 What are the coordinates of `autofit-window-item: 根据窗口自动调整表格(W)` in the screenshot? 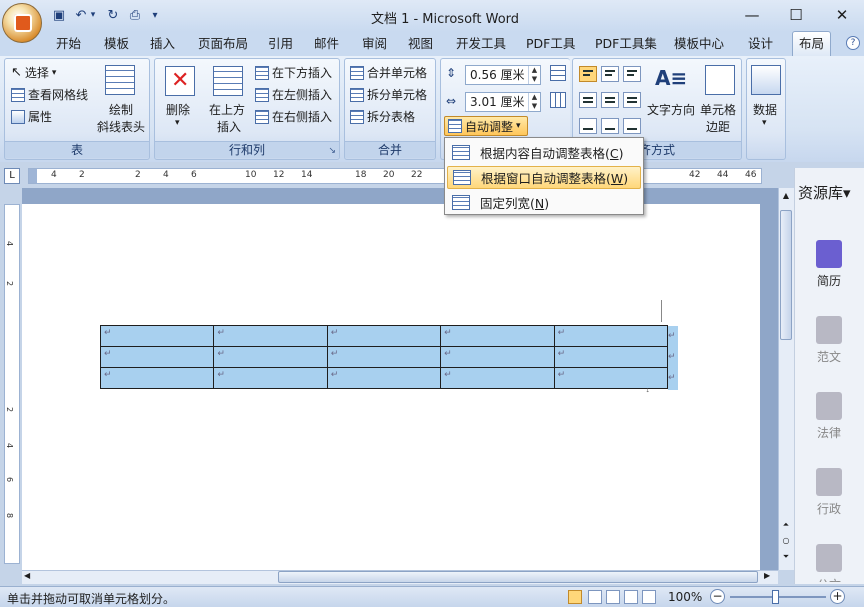 It's located at (544, 177).